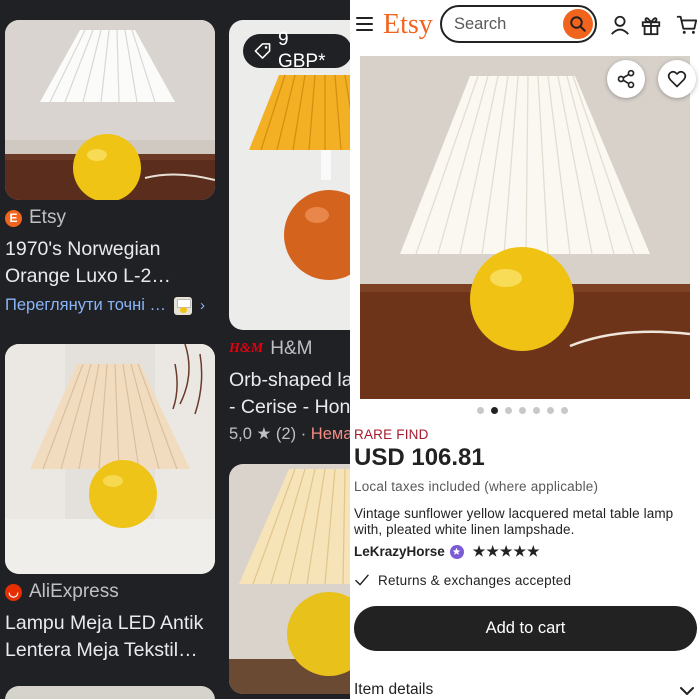 The width and height of the screenshot is (699, 699). Describe the element at coordinates (399, 551) in the screenshot. I see `seller-name: LeKrazyHorse` at that location.